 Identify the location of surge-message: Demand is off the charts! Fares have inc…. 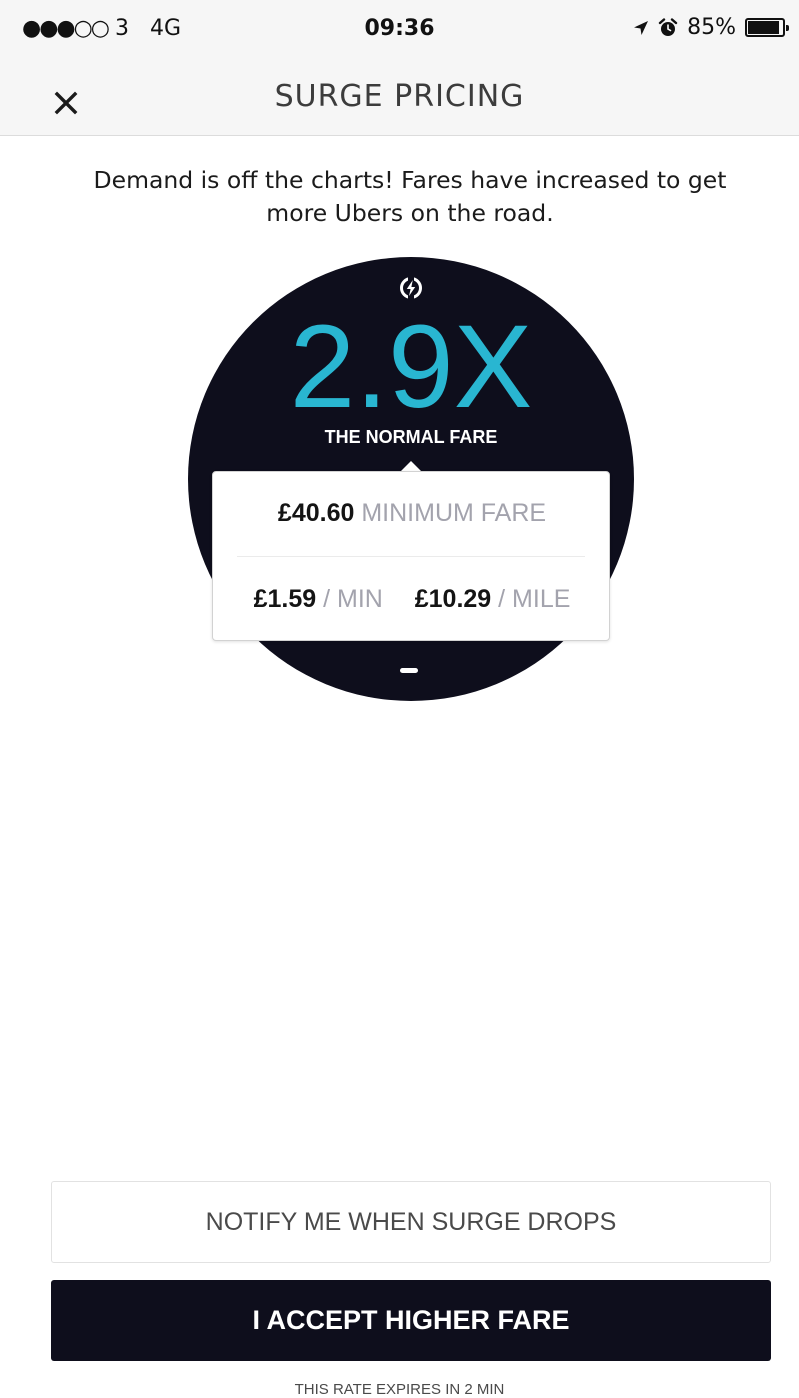
(410, 196).